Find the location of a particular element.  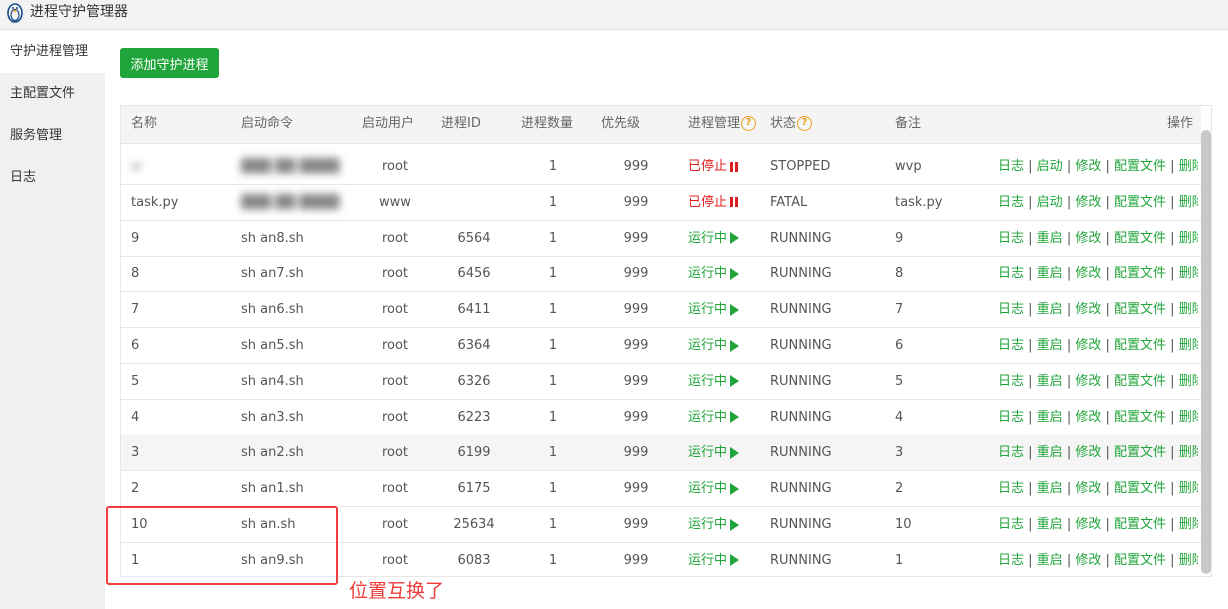

add-daemon-button: 添加守护进程 is located at coordinates (169, 63).